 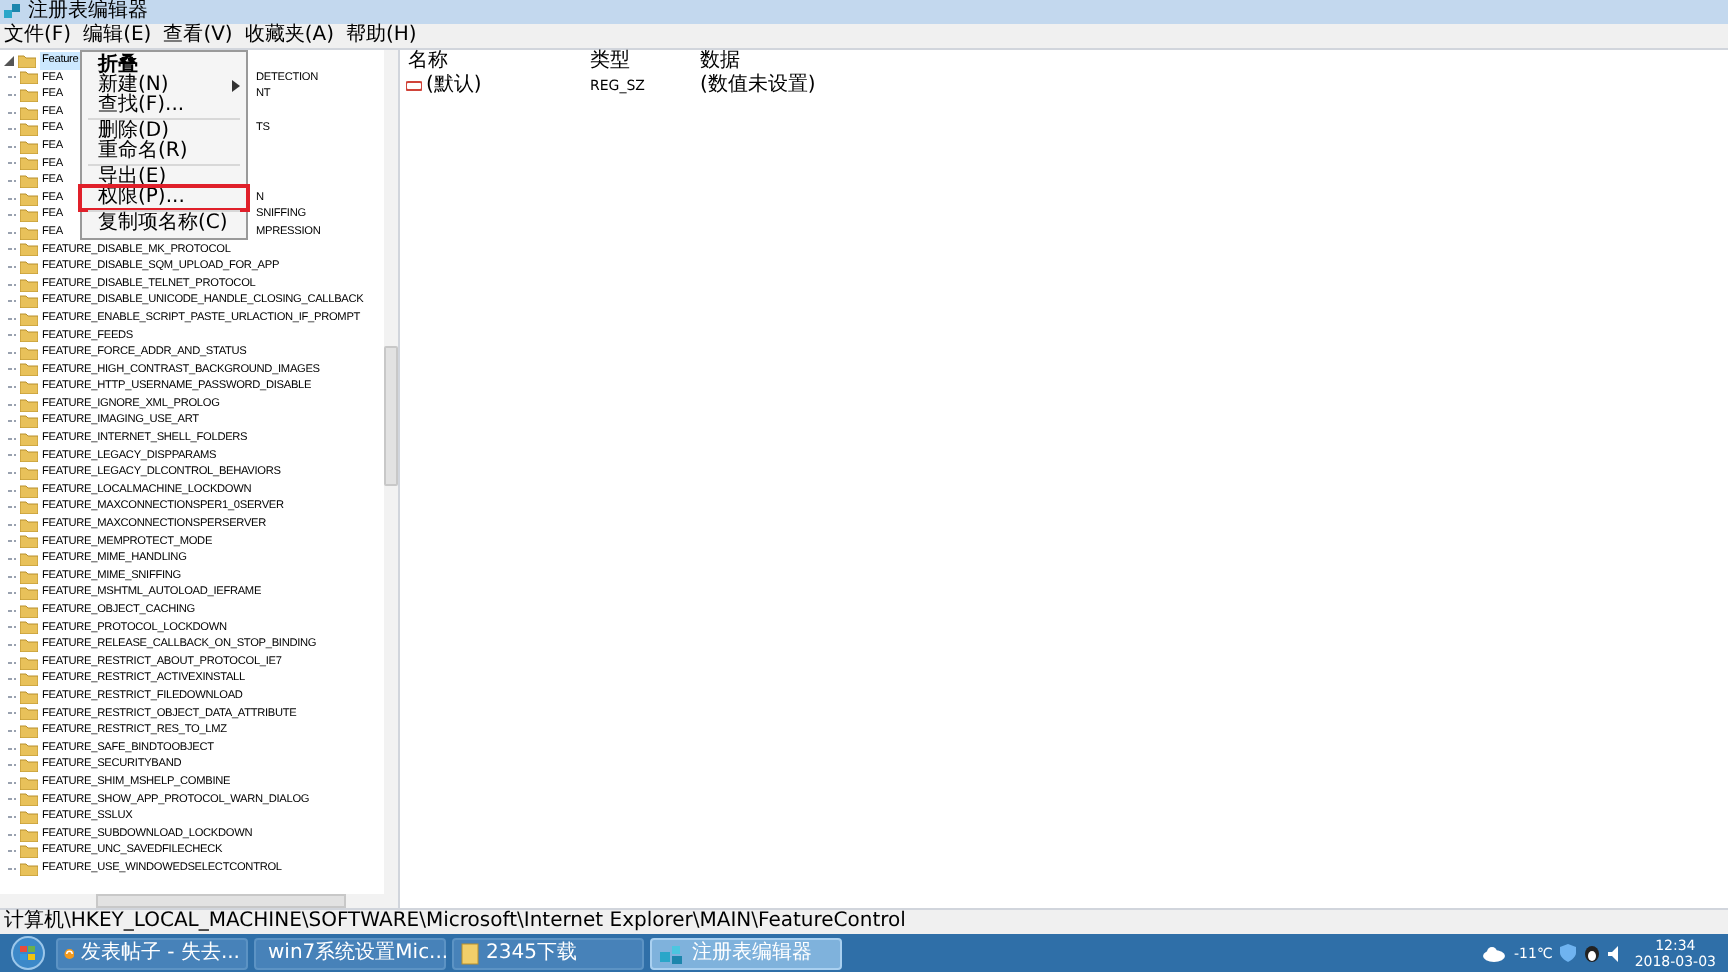 I want to click on value-name: (默认), so click(x=454, y=86).